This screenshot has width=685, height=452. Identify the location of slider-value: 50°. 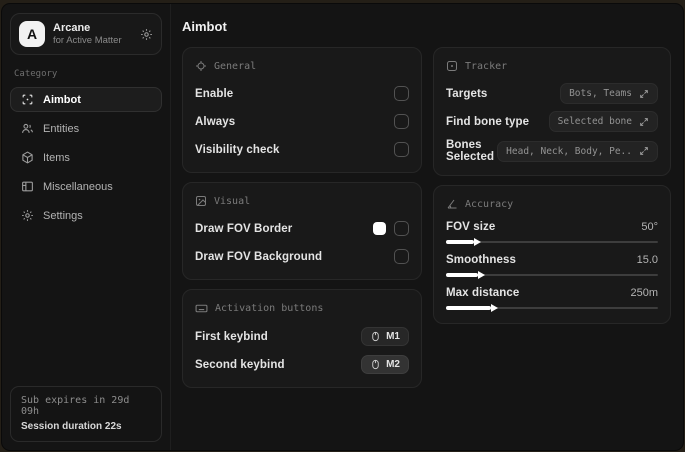
(649, 227).